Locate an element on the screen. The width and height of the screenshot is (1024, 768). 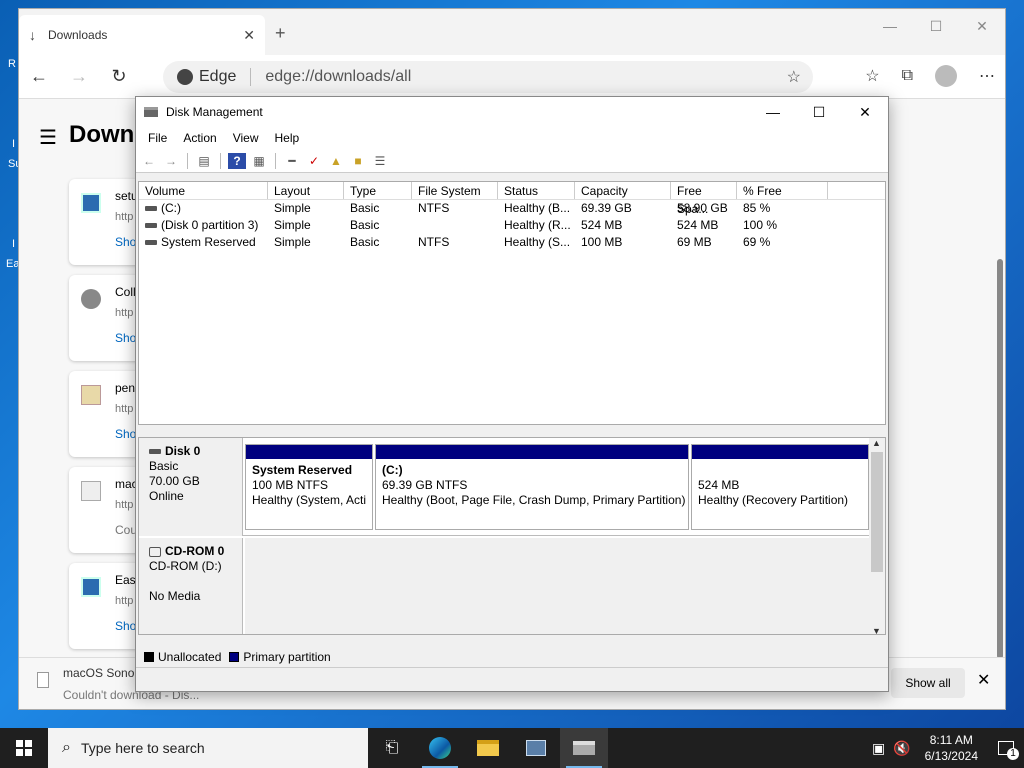
new-tab-button: + is located at coordinates (280, 33).